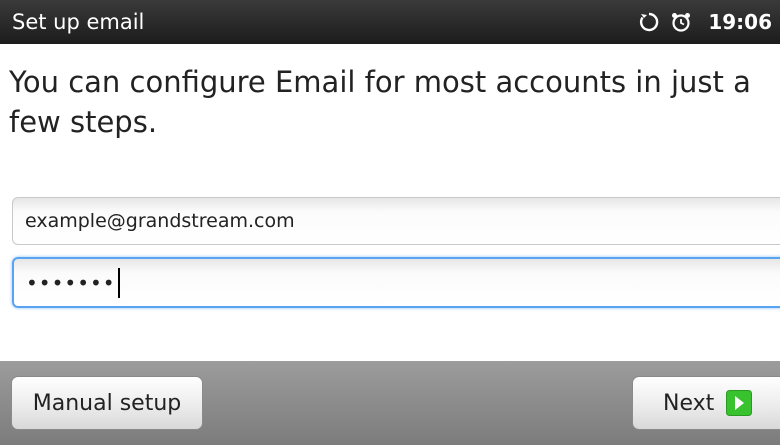 The height and width of the screenshot is (445, 780). What do you see at coordinates (396, 221) in the screenshot?
I see `email-field: example@grandstream.com` at bounding box center [396, 221].